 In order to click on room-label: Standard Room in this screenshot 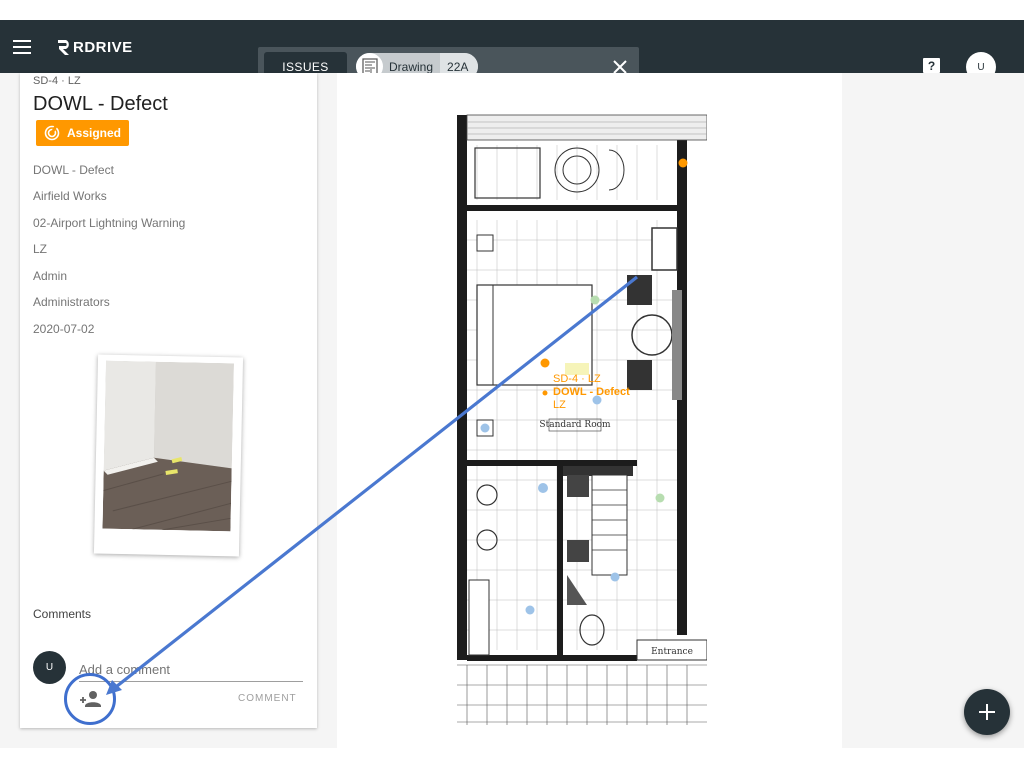, I will do `click(575, 425)`.